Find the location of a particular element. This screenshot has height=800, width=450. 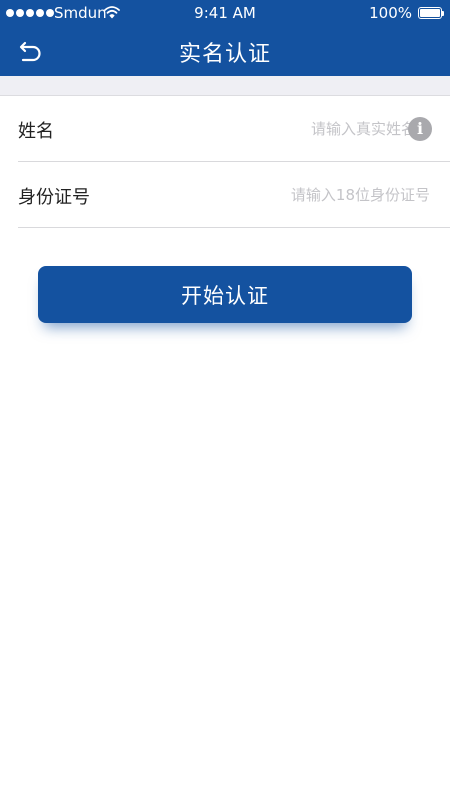

navigation-bar: 实名认证 is located at coordinates (225, 52).